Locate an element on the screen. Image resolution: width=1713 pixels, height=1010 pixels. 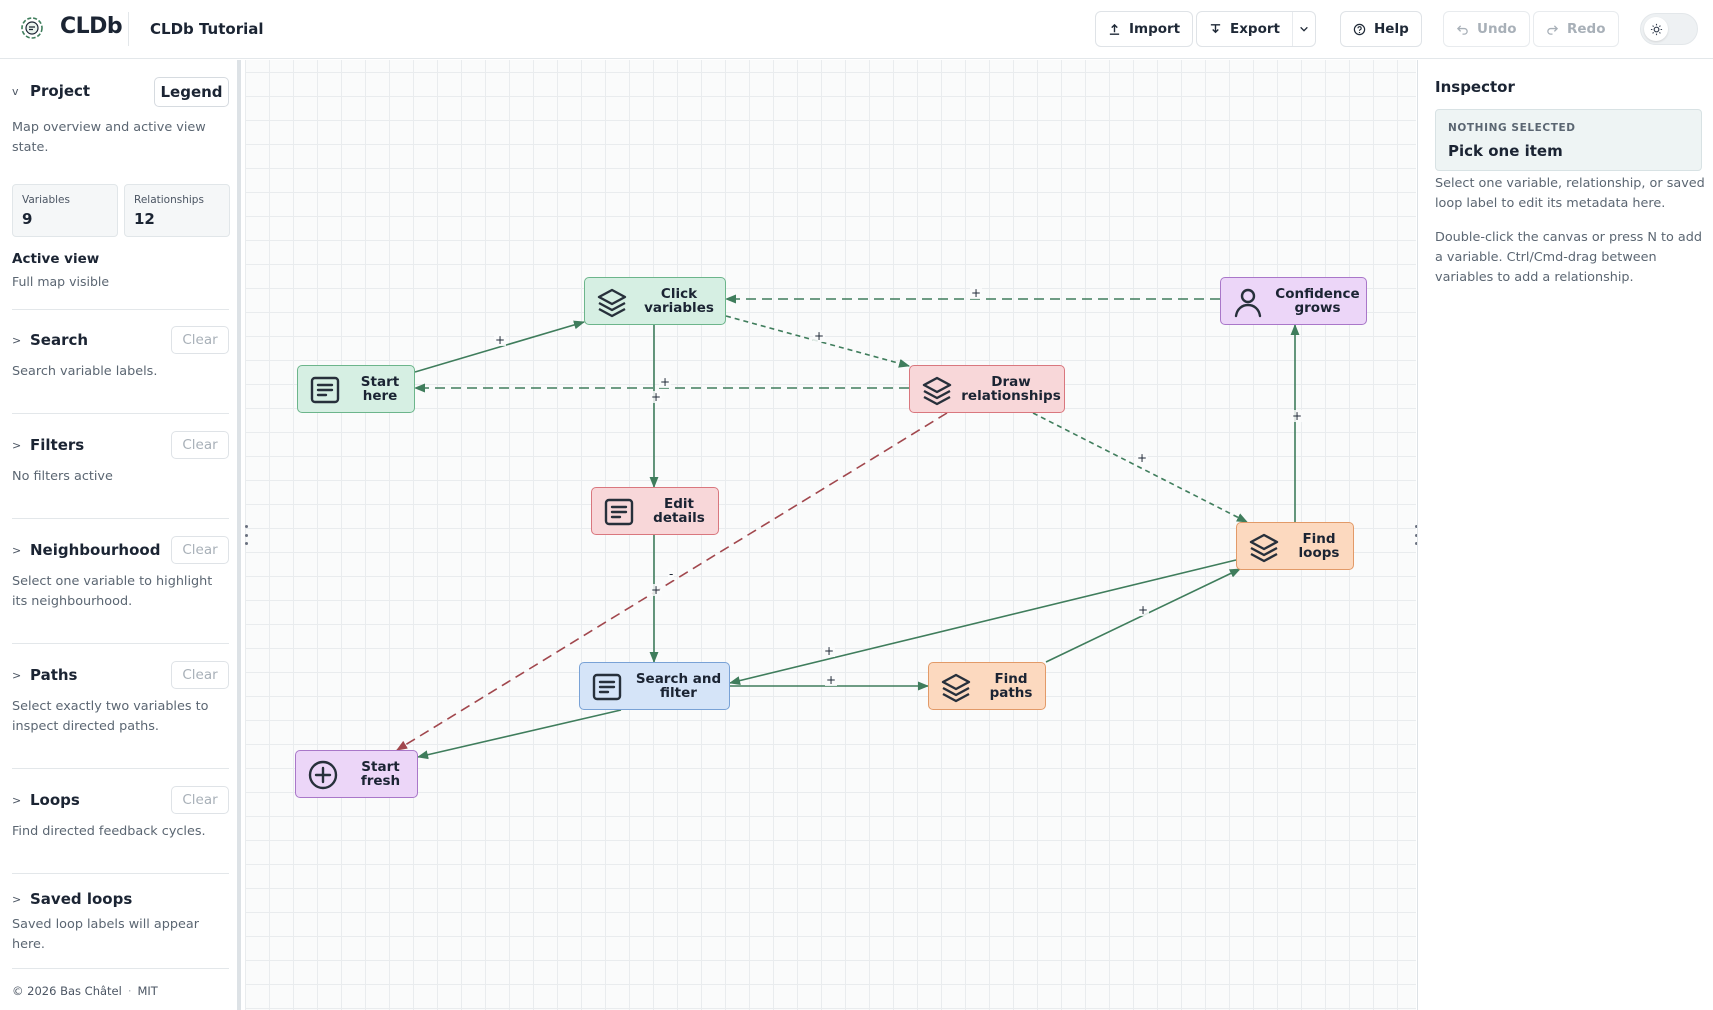
variable-node-search-and-filter: Search and filter is located at coordinates (654, 686).